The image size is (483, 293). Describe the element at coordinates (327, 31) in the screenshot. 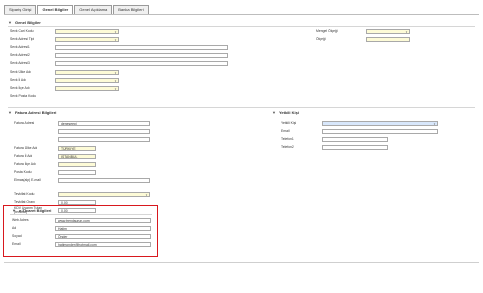

I see `label-mengel-olcegi: Mengel Ölçeği` at that location.